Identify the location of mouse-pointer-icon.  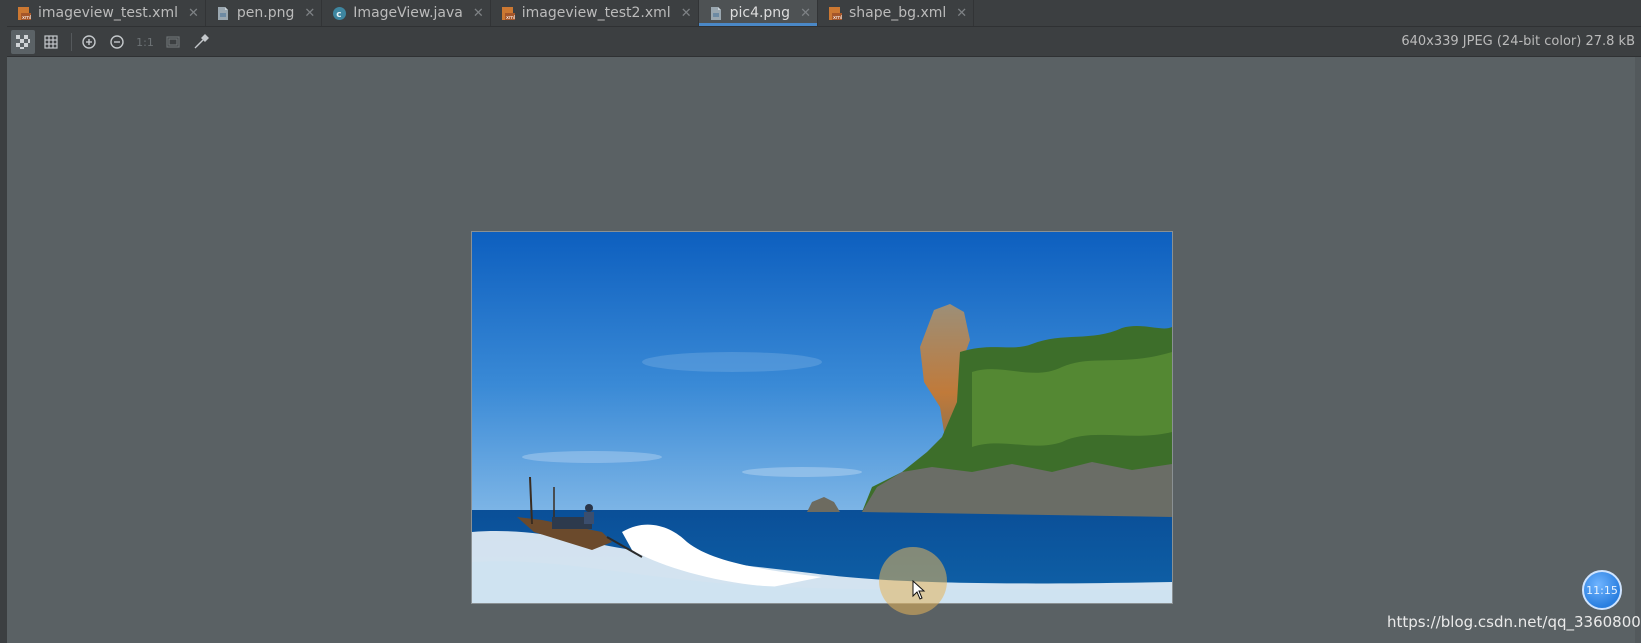
(919, 589).